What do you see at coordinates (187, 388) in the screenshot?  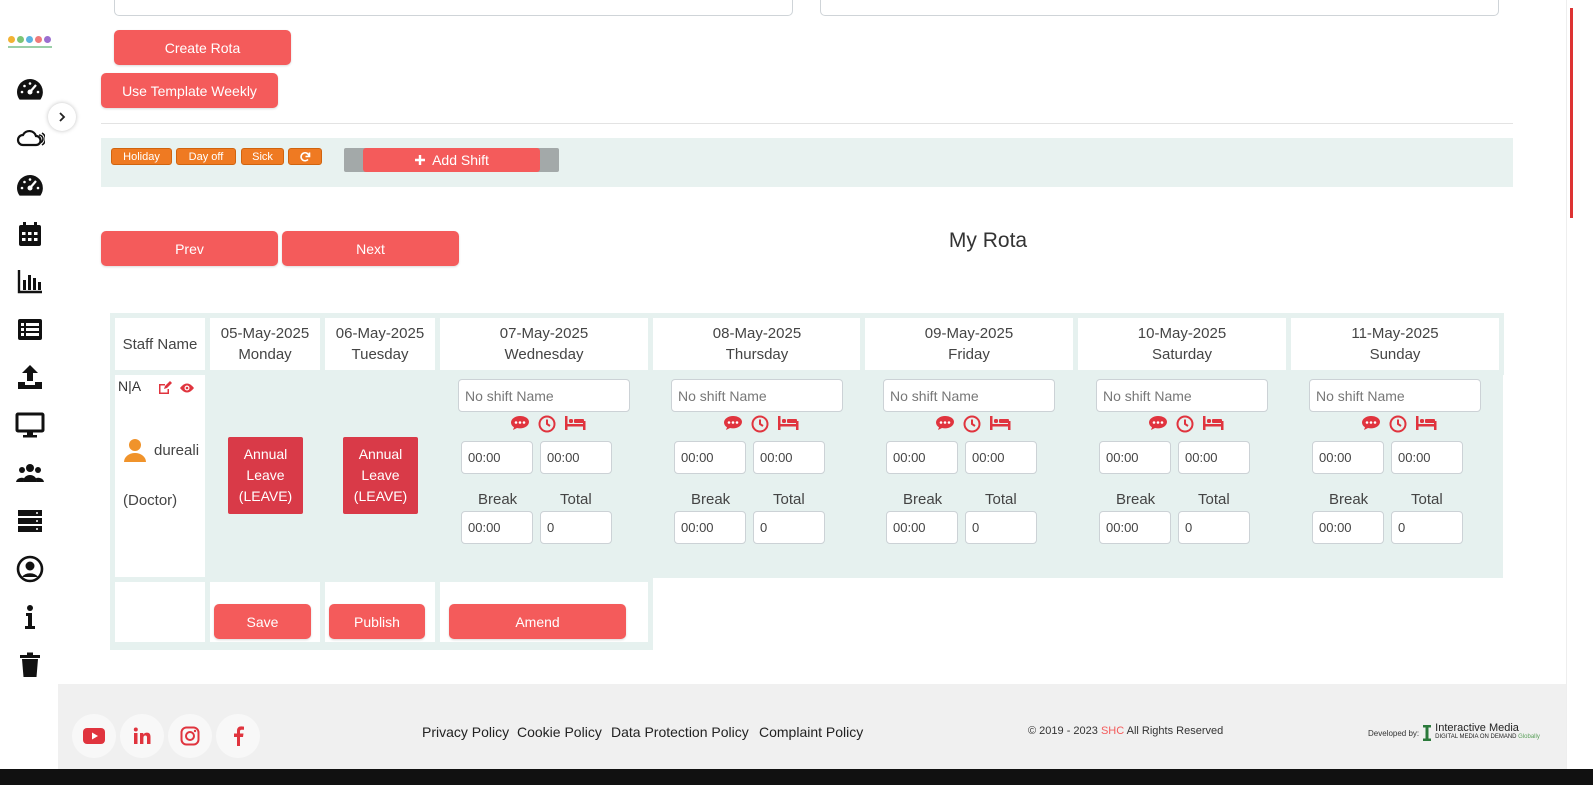 I see `eye-icon` at bounding box center [187, 388].